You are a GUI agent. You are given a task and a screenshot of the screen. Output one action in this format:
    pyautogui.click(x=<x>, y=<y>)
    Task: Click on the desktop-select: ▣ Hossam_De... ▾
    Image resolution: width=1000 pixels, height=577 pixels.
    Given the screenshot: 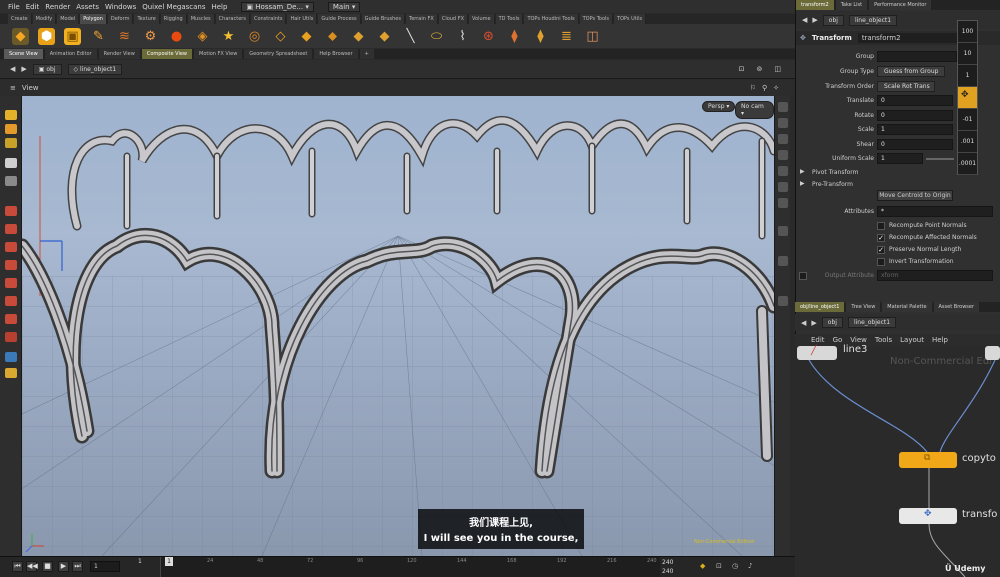 What is the action you would take?
    pyautogui.click(x=277, y=6)
    